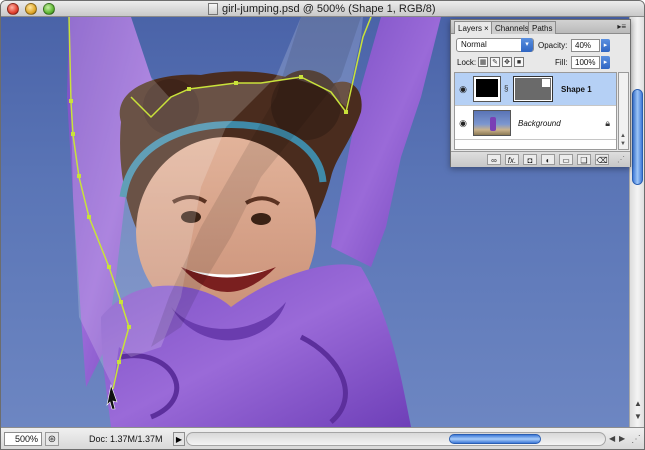 This screenshot has height=450, width=645. Describe the element at coordinates (533, 89) in the screenshot. I see `vector-mask-thumbnail` at that location.